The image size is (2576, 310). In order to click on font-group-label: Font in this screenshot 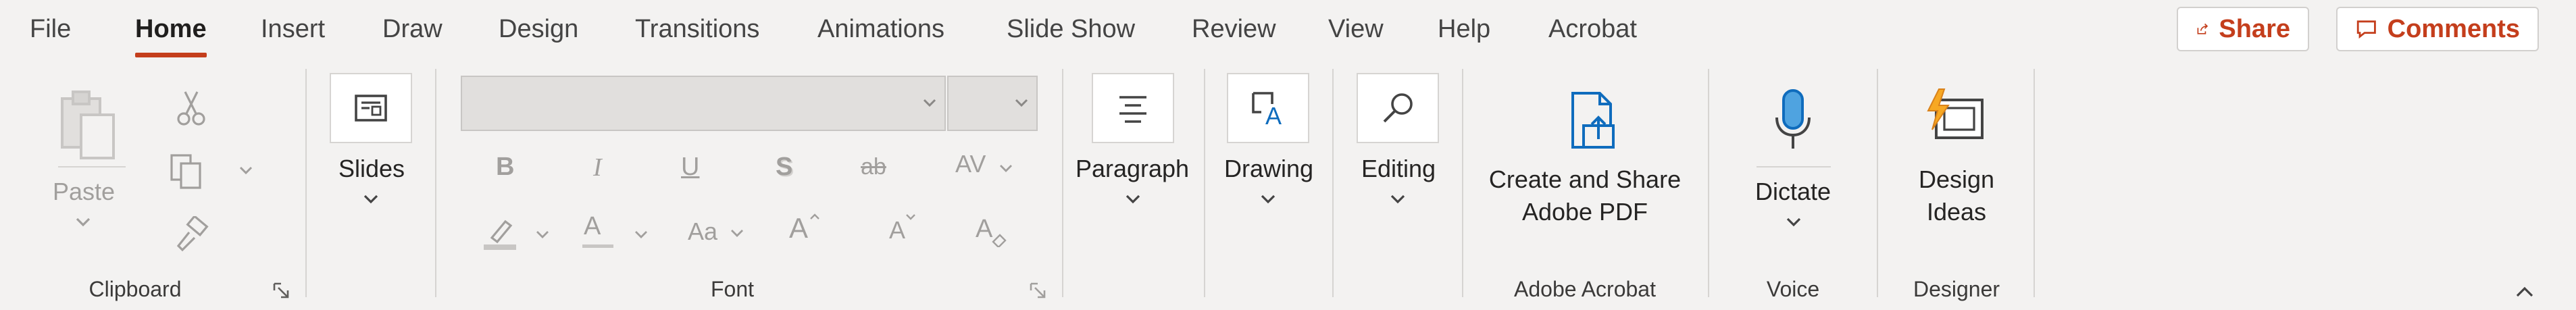, I will do `click(732, 289)`.